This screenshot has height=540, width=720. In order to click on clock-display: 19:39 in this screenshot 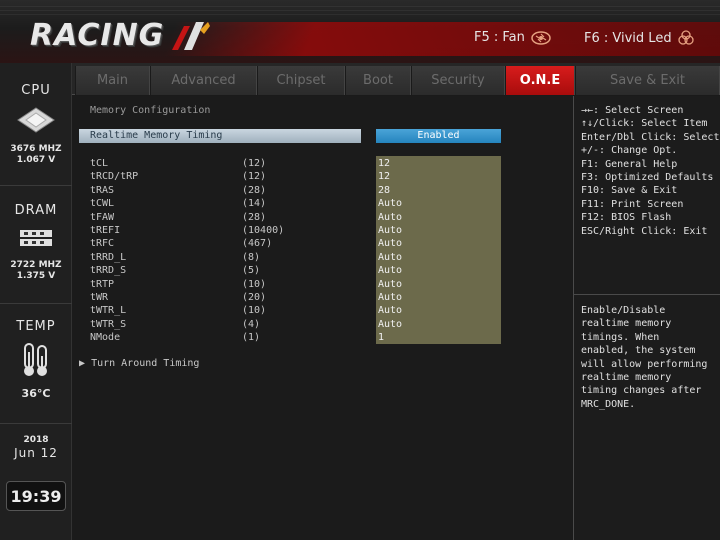, I will do `click(36, 496)`.